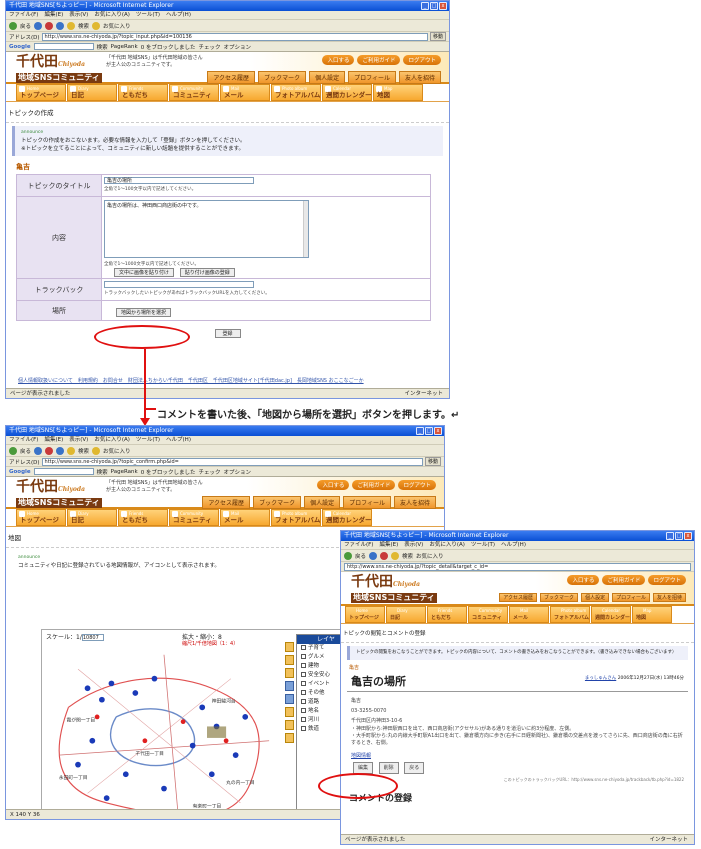  What do you see at coordinates (178, 15) in the screenshot?
I see `menu-help: ヘルプ(H)` at bounding box center [178, 15].